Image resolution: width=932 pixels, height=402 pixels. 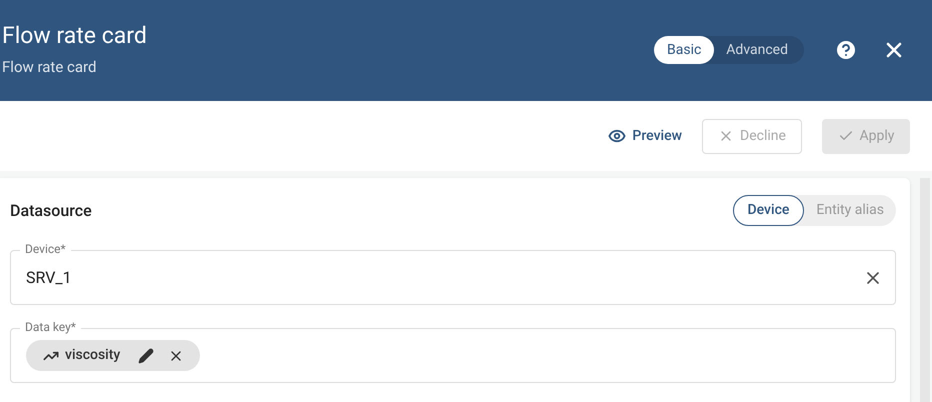 What do you see at coordinates (75, 36) in the screenshot?
I see `dialog-title: Flow rate card` at bounding box center [75, 36].